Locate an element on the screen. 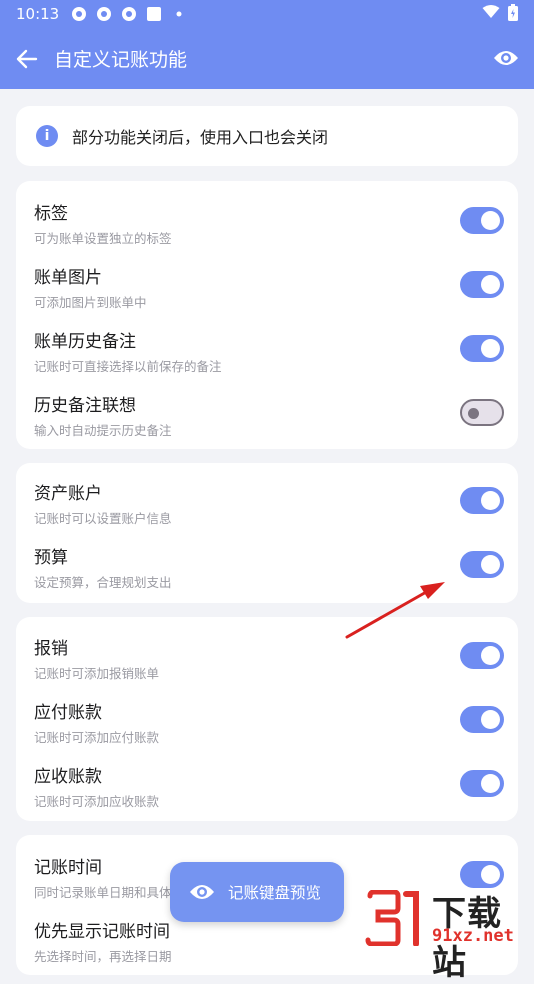  setting-subtitle: 记账时可添加应付账款 is located at coordinates (97, 737).